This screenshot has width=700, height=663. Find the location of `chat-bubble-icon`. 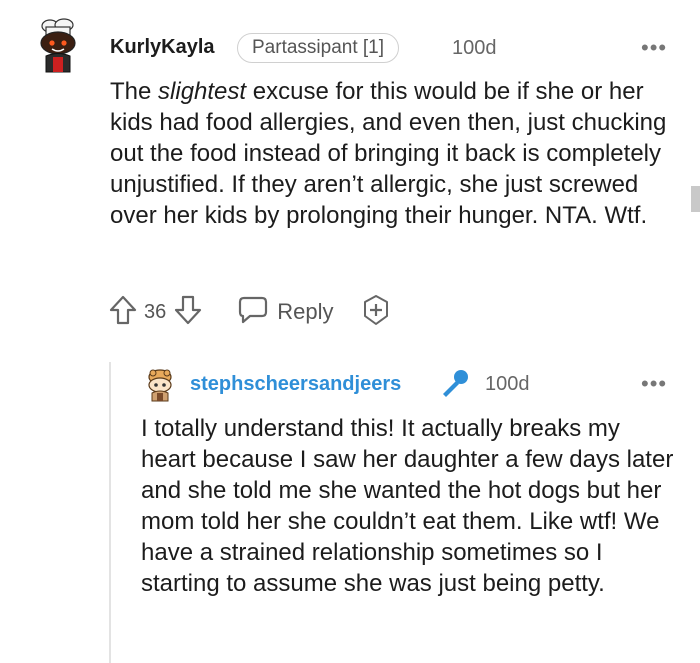

chat-bubble-icon is located at coordinates (253, 312).